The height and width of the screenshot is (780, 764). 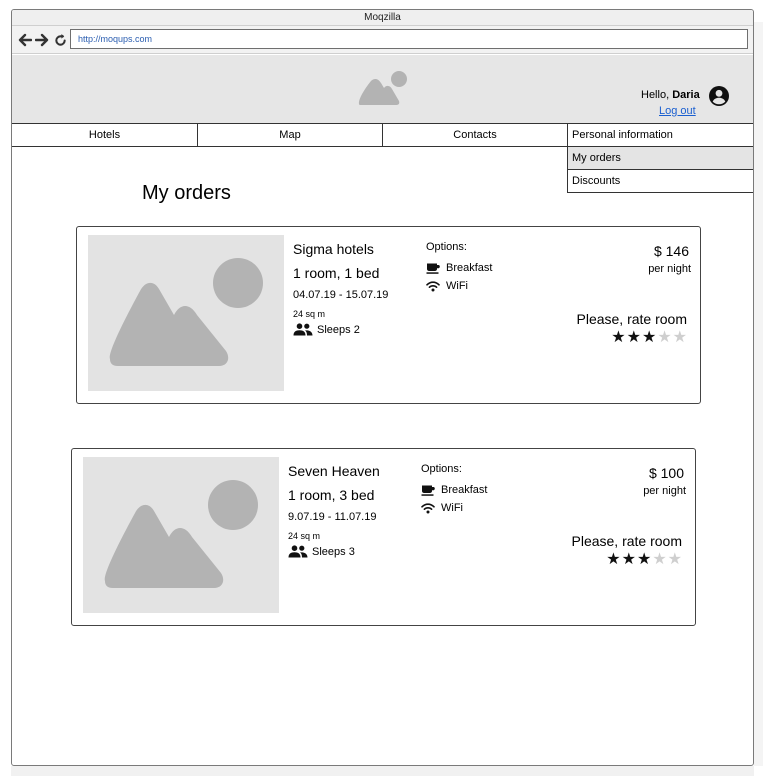 What do you see at coordinates (475, 135) in the screenshot?
I see `nav-contacts: Contacts` at bounding box center [475, 135].